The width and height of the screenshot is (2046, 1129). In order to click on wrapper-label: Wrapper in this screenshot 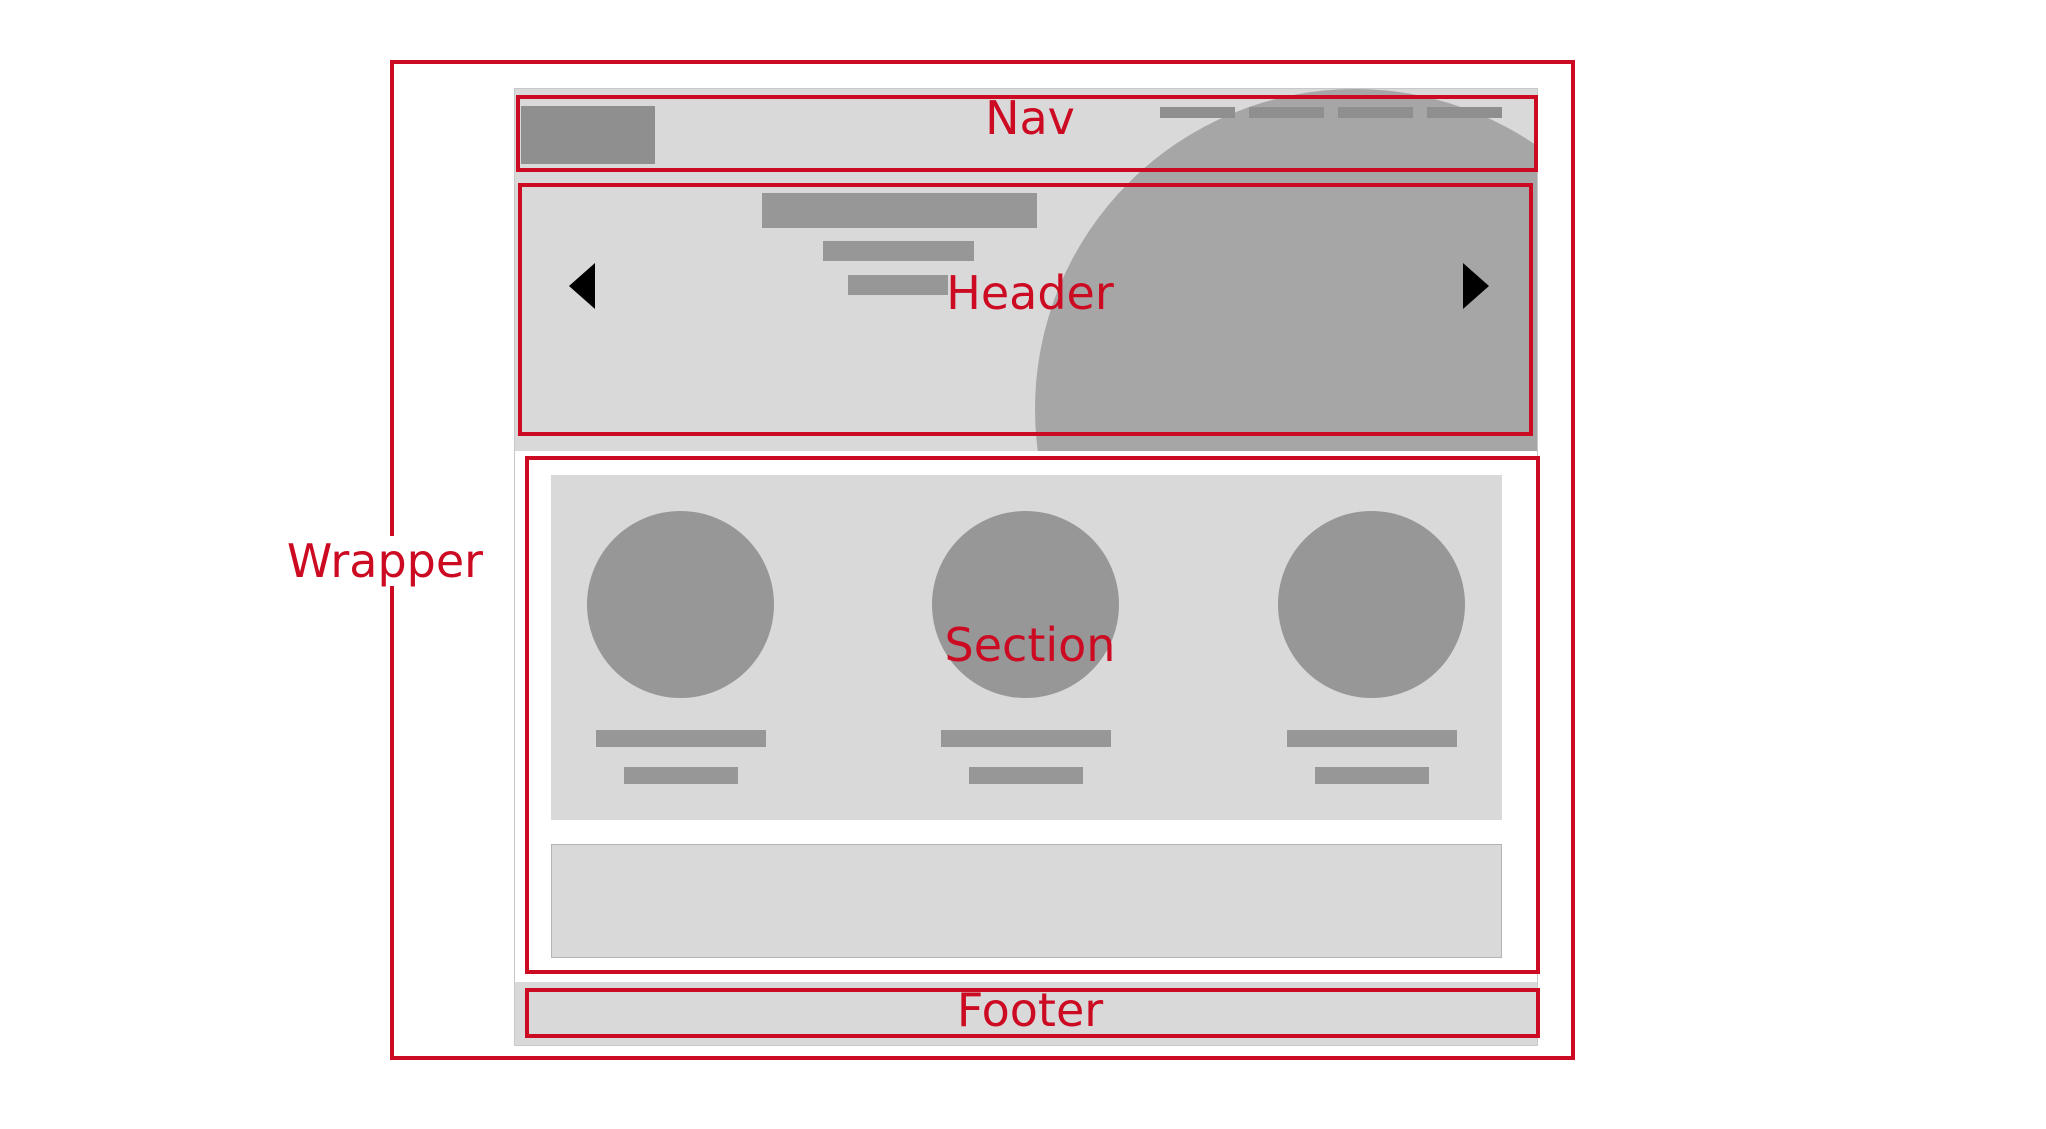, I will do `click(385, 561)`.